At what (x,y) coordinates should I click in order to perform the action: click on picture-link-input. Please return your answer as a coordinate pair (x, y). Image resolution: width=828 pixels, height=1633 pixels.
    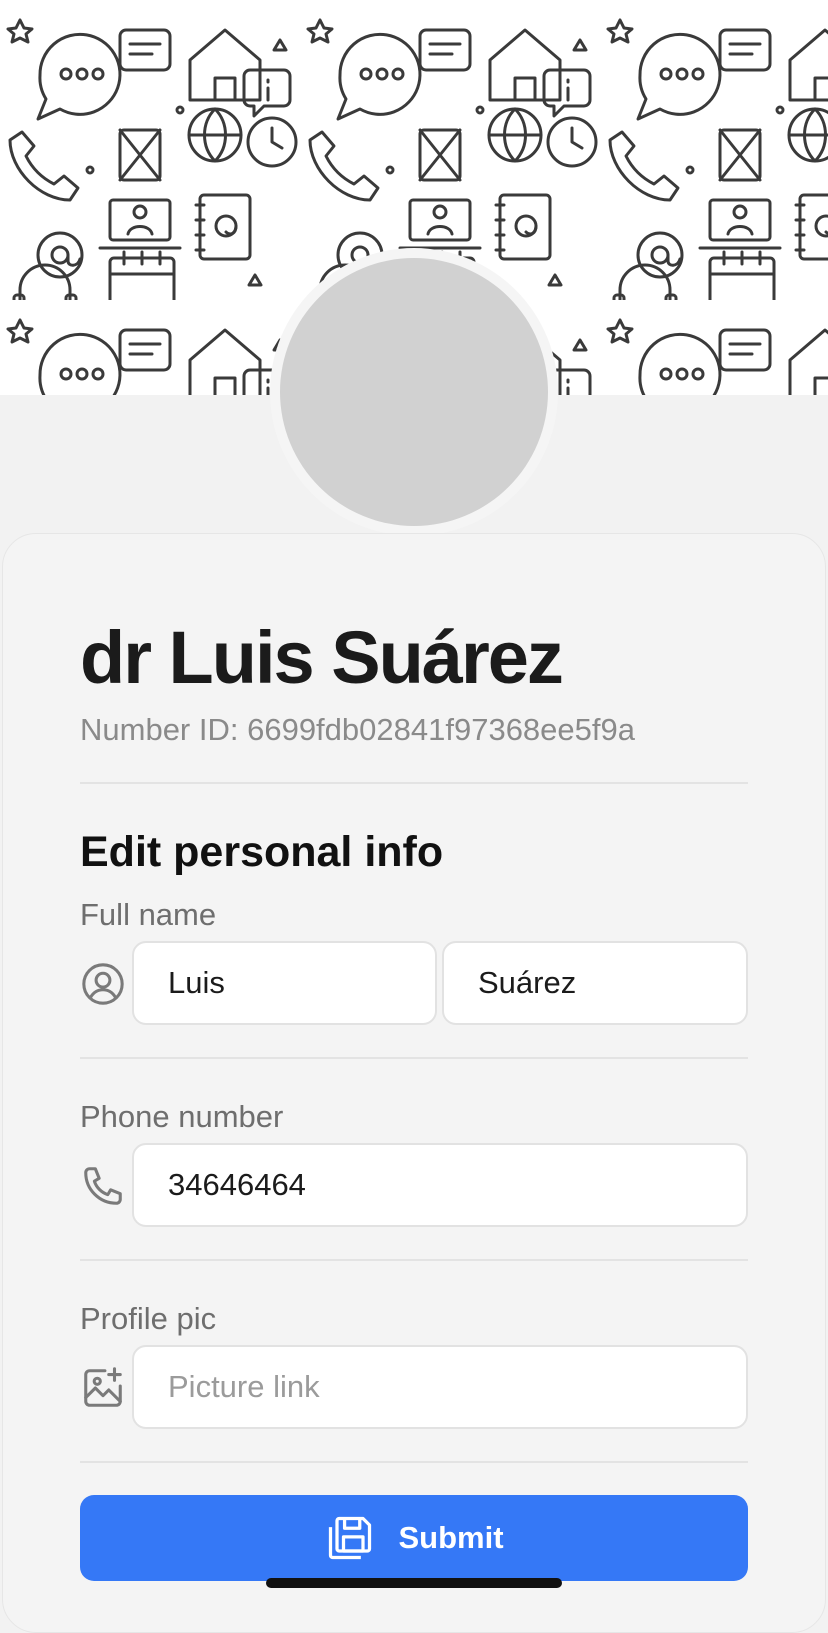
    Looking at the image, I should click on (440, 1387).